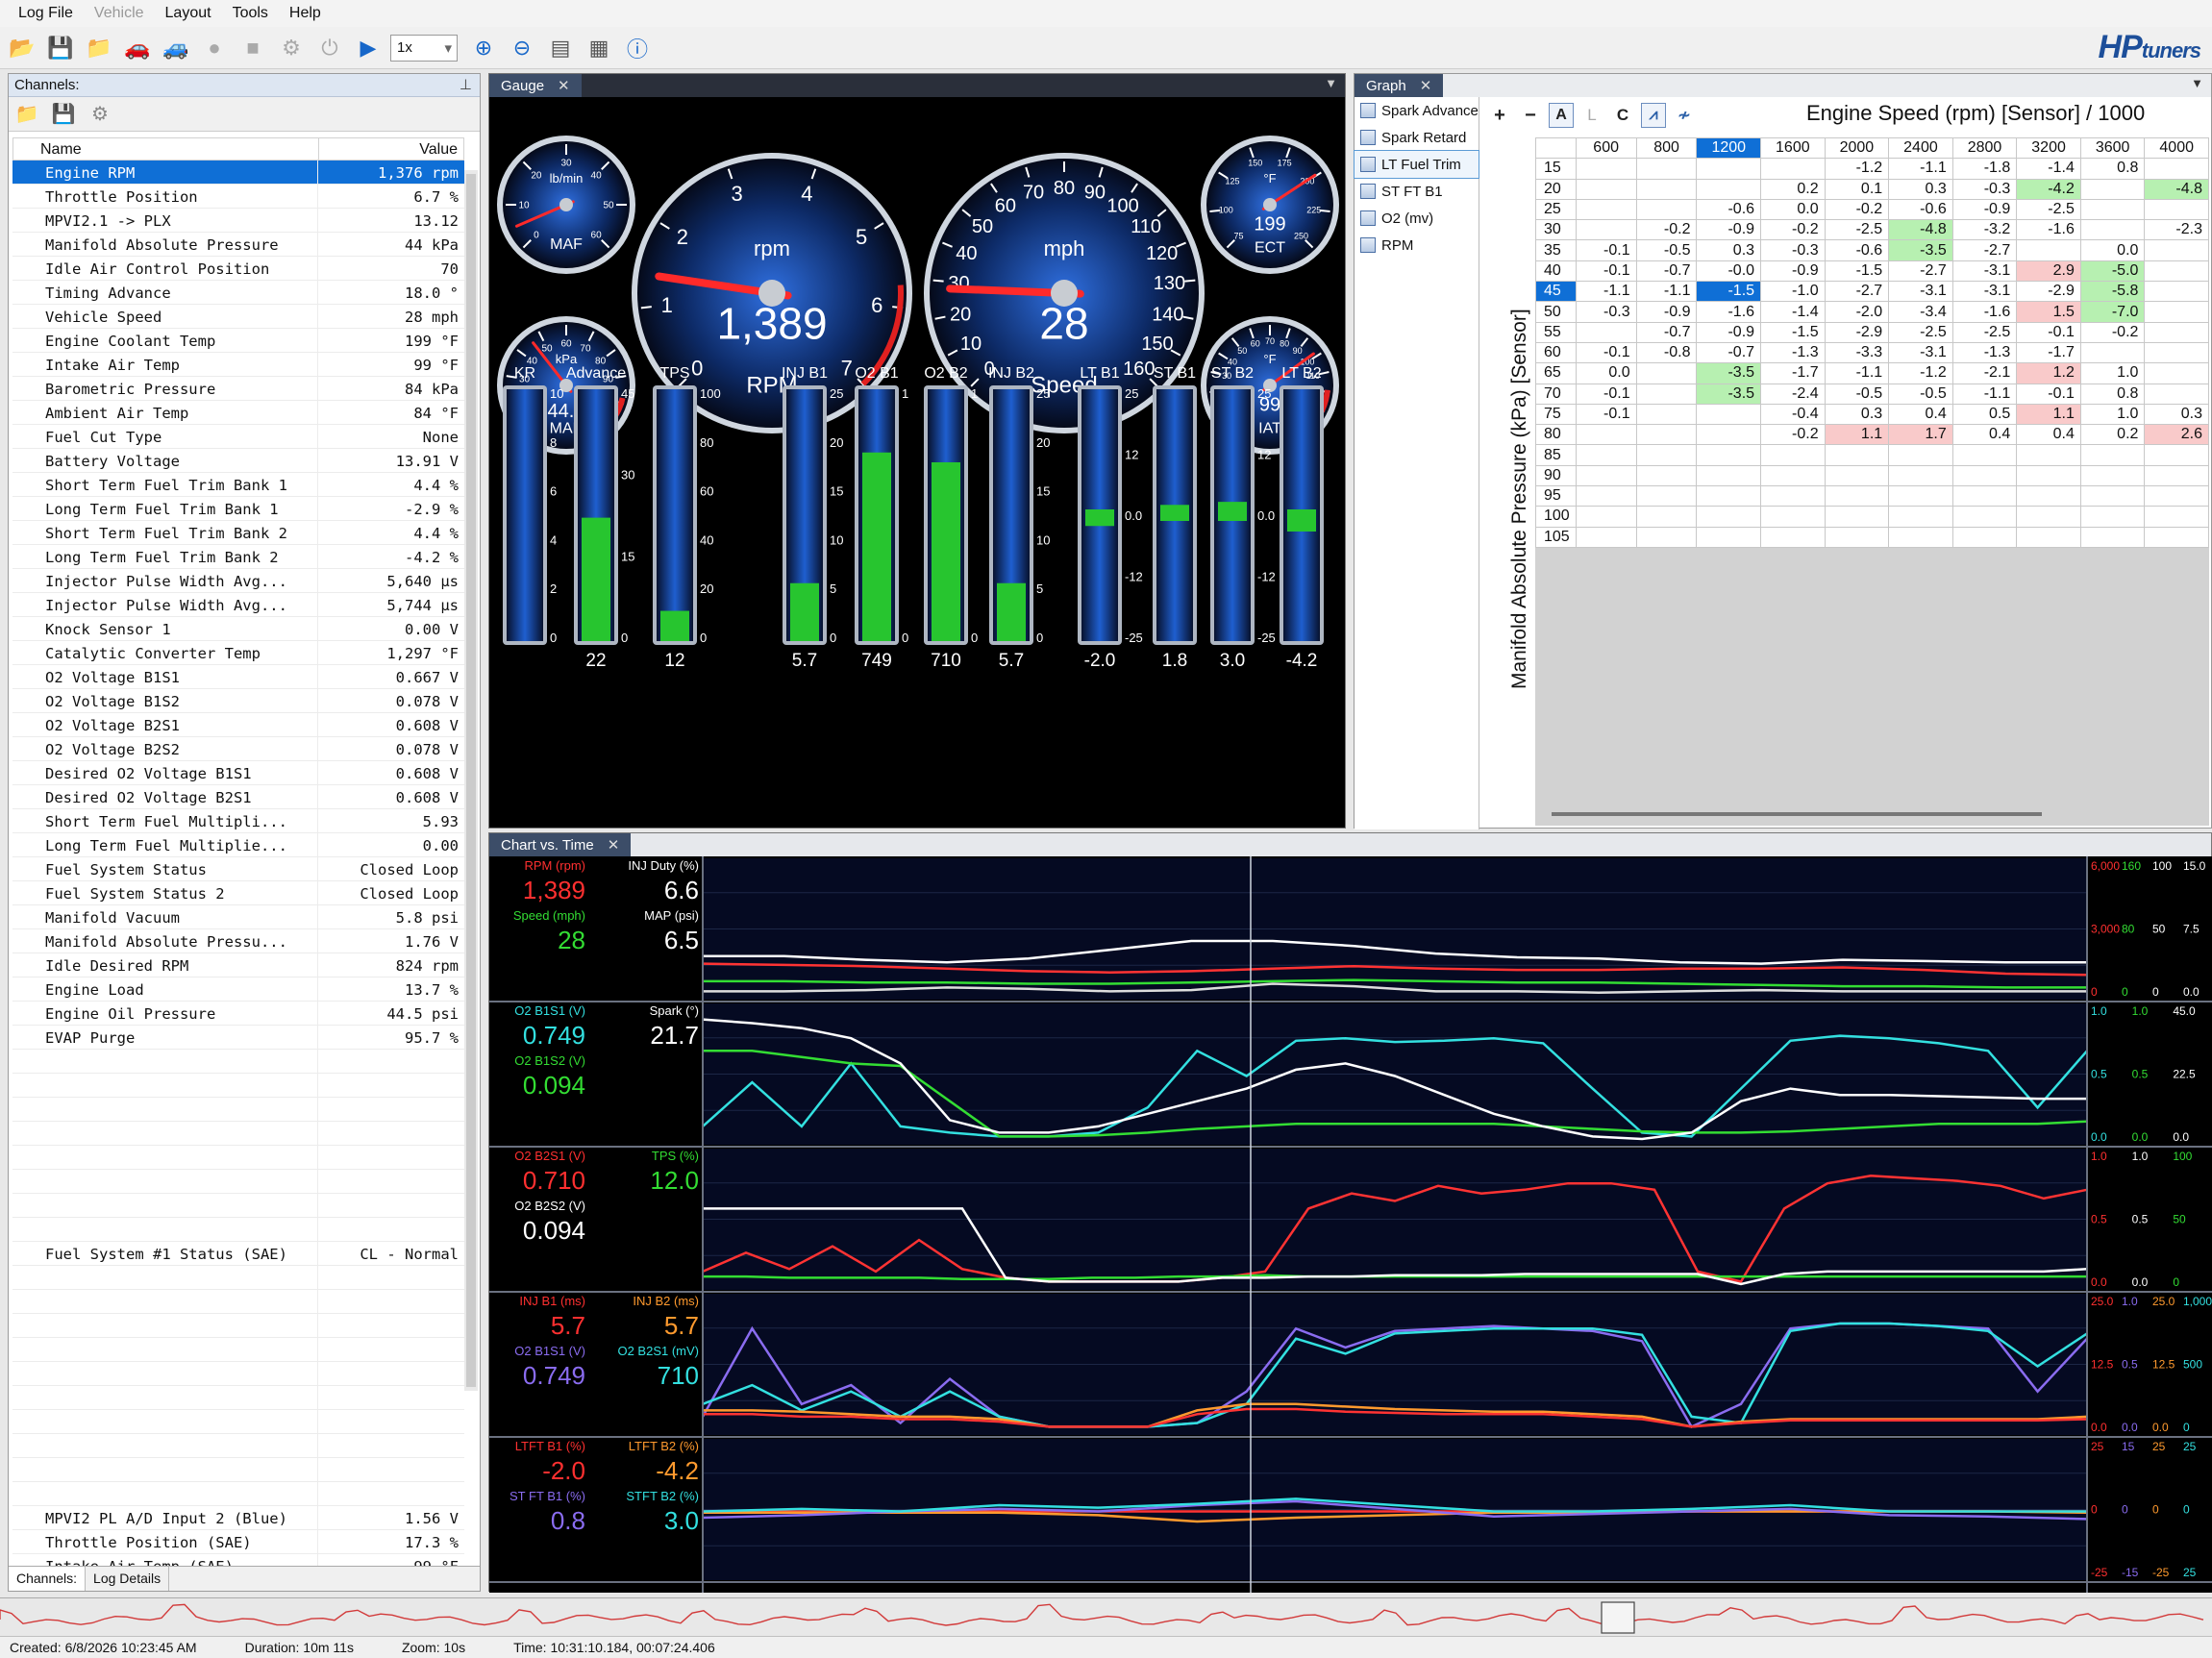 The width and height of the screenshot is (2212, 1658). I want to click on column-header: 800, so click(1667, 148).